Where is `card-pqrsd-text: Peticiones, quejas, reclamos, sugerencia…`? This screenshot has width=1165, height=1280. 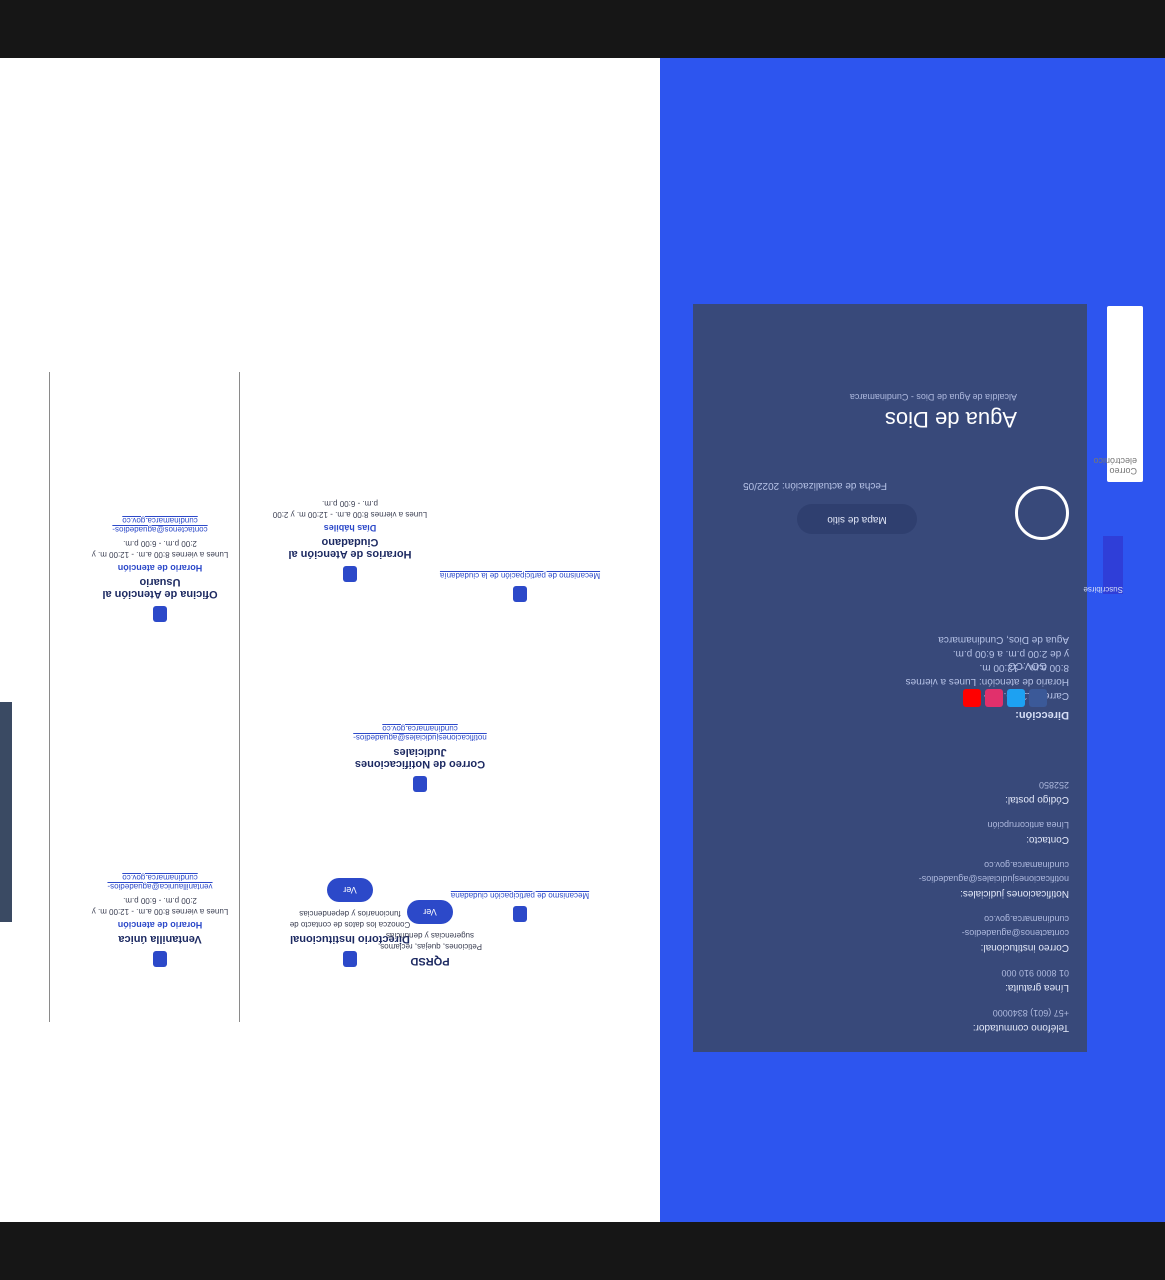 card-pqrsd-text: Peticiones, quejas, reclamos, sugerencia… is located at coordinates (430, 941).